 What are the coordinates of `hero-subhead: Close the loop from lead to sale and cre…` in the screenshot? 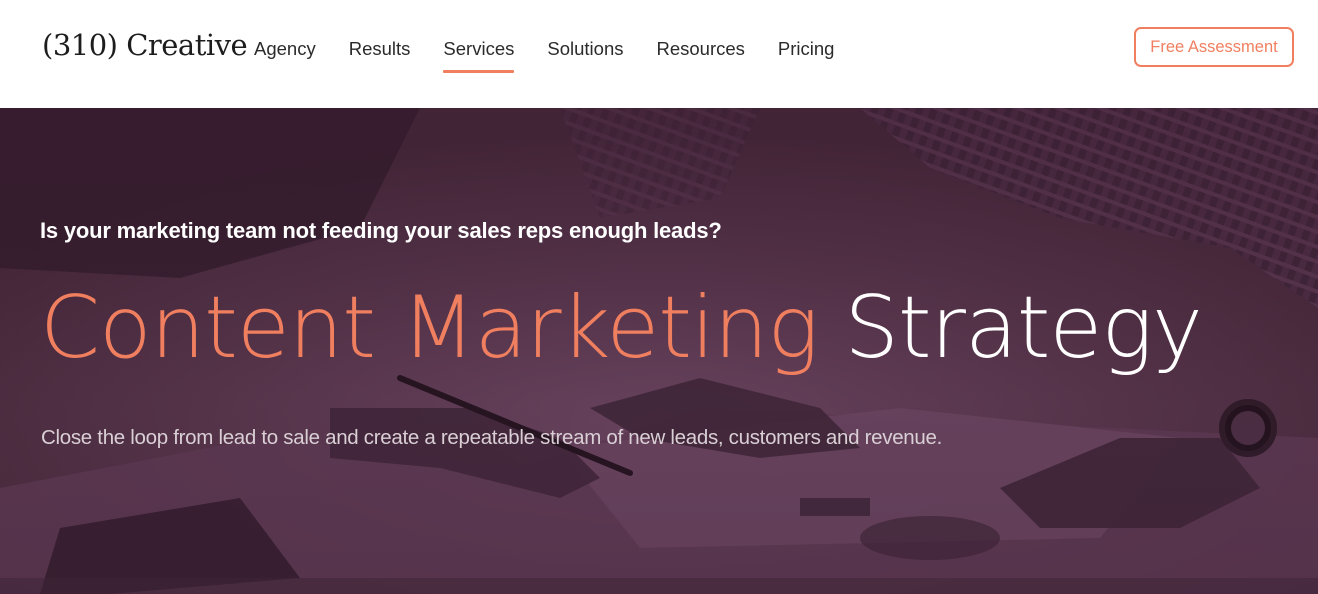 It's located at (492, 437).